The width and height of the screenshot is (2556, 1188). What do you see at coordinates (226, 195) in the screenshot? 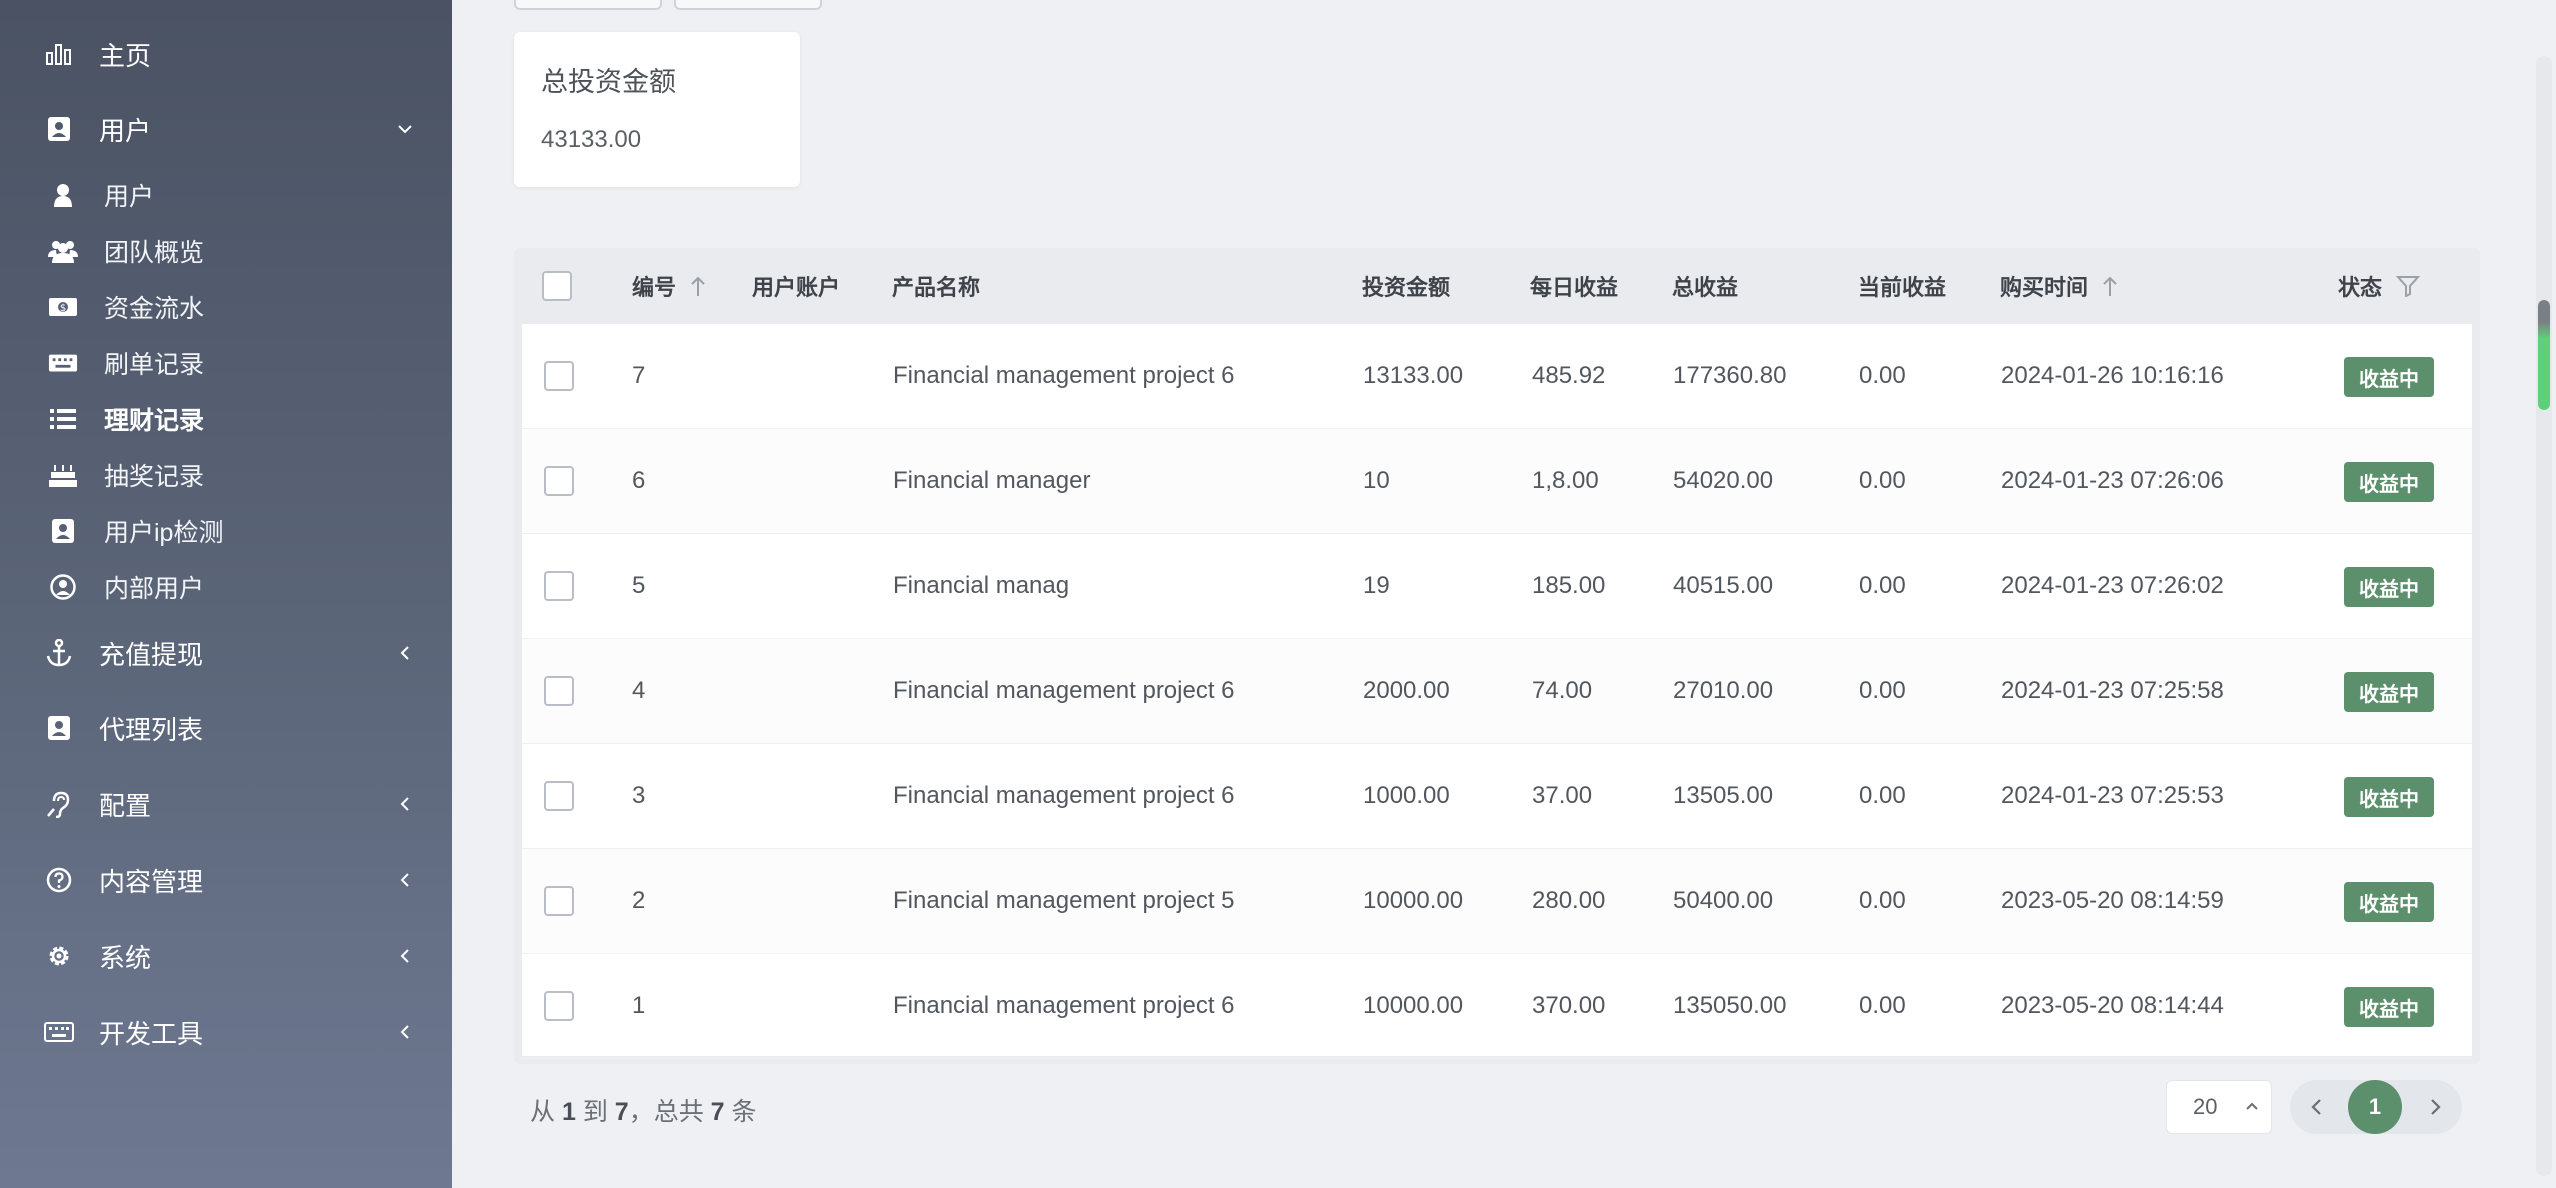
I see `sidebar-item-users: 用户` at bounding box center [226, 195].